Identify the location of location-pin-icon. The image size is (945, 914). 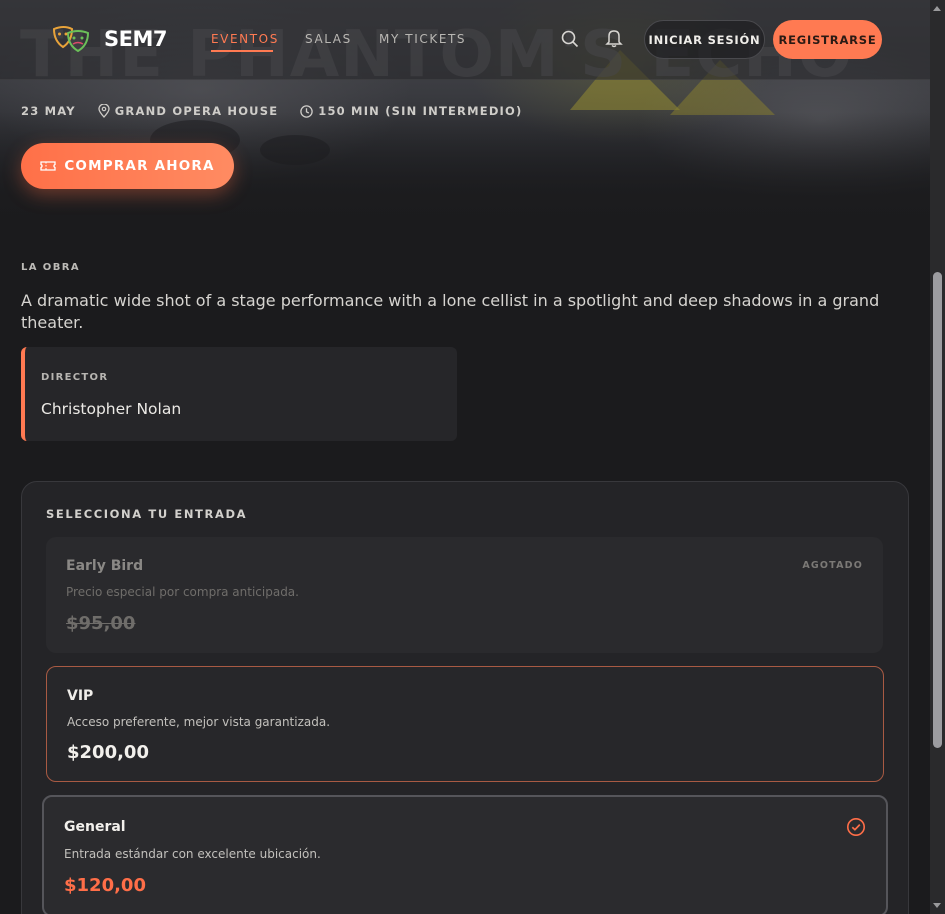
(104, 111).